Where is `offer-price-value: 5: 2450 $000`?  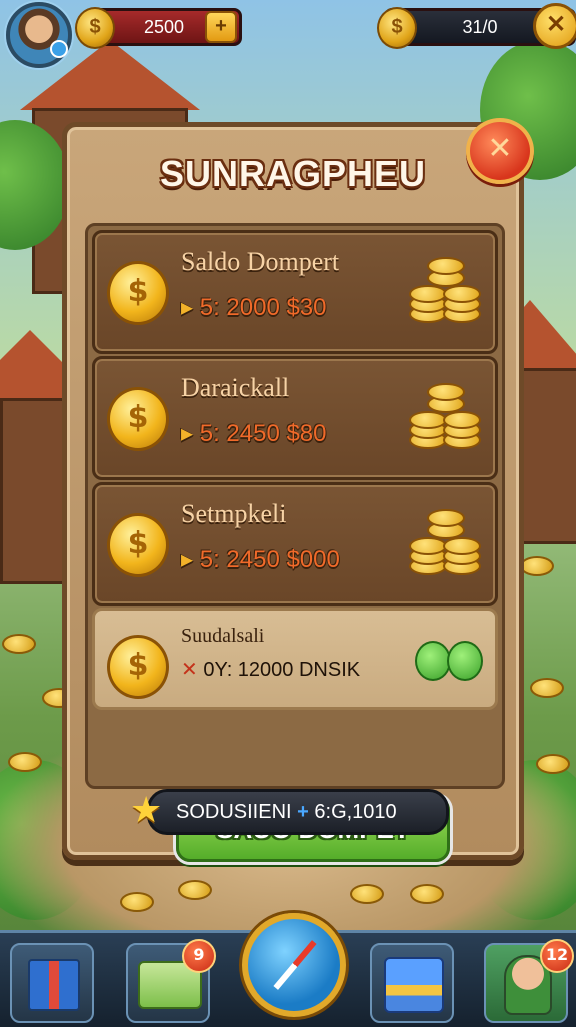 offer-price-value: 5: 2450 $000 is located at coordinates (269, 559).